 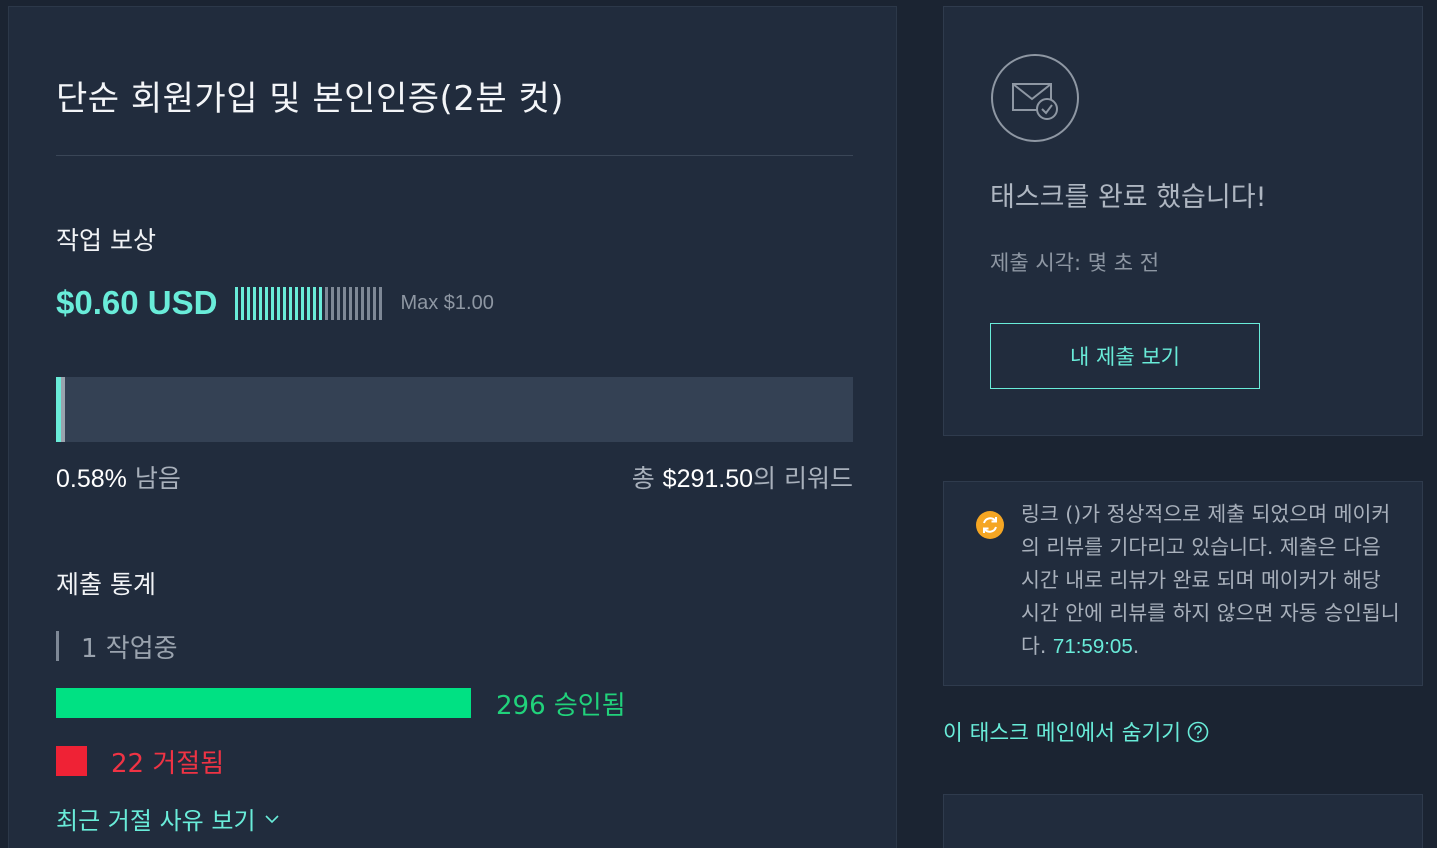 I want to click on total-reward-info: 총 $291.50의 리워드, so click(x=742, y=477).